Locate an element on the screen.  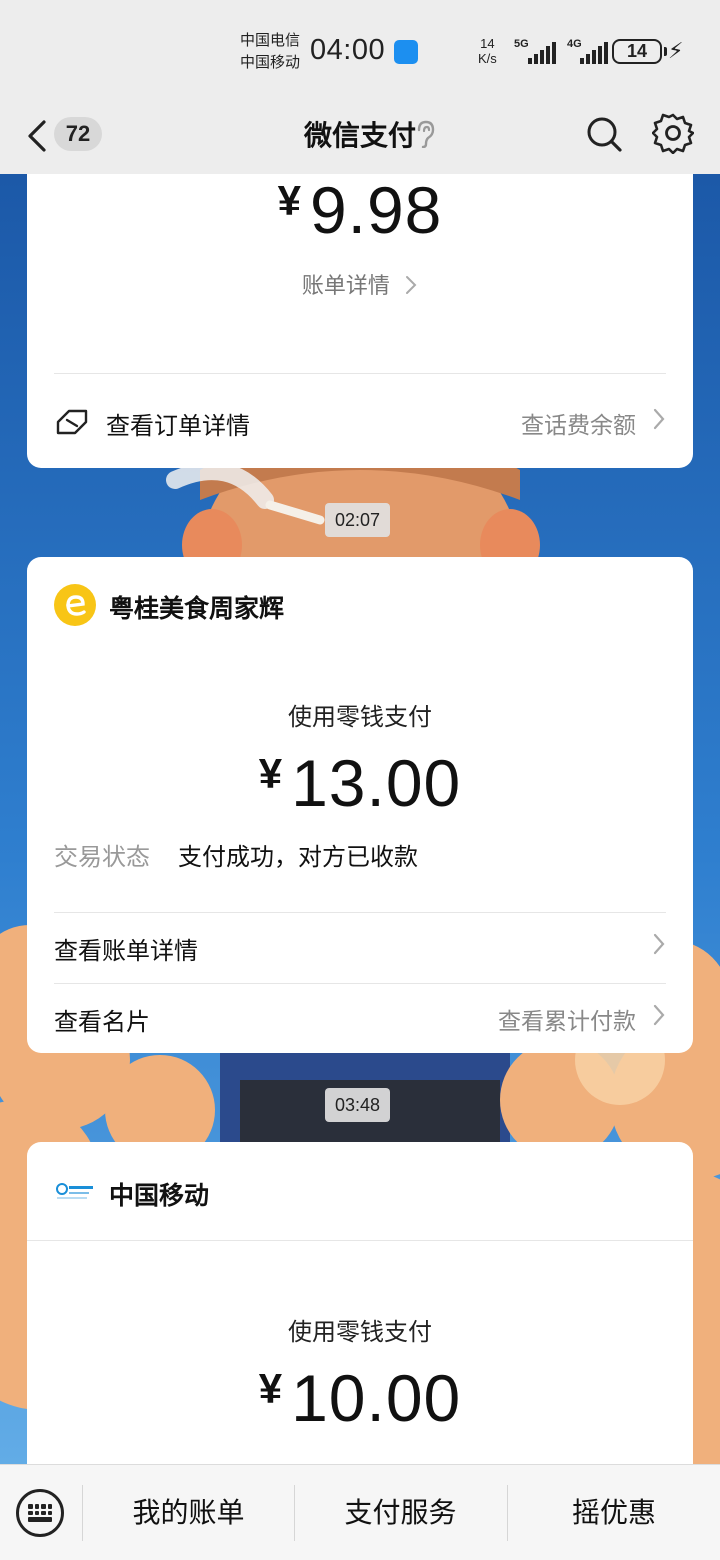
merchant-name: 粤桂美食周家辉 is located at coordinates (197, 609).